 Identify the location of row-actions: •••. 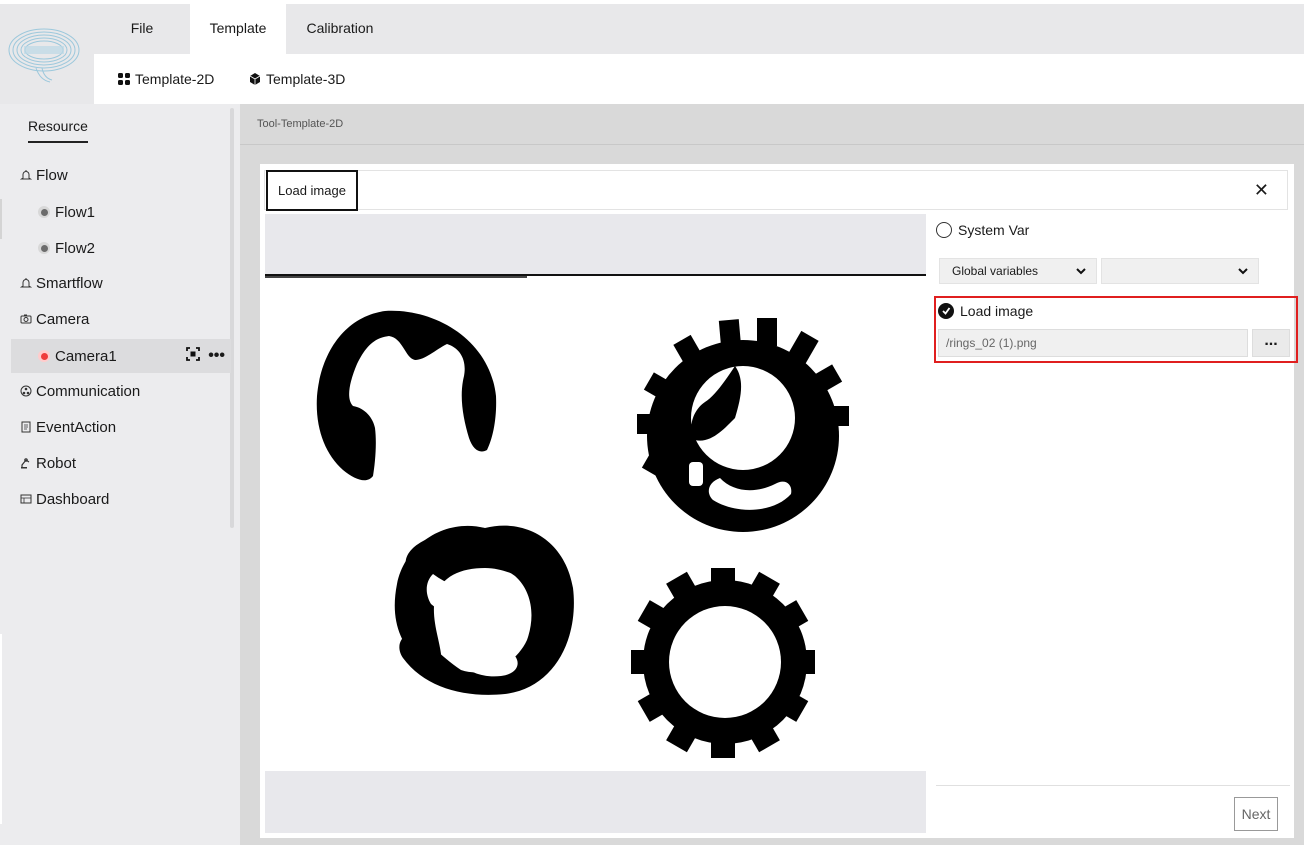
(205, 356).